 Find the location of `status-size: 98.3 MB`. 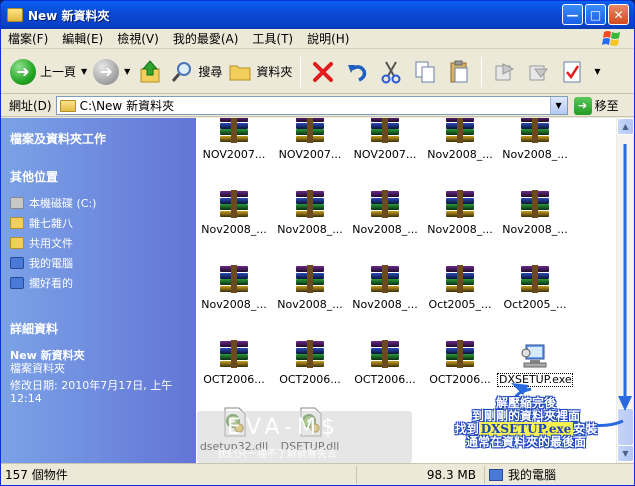

status-size: 98.3 MB is located at coordinates (421, 474).